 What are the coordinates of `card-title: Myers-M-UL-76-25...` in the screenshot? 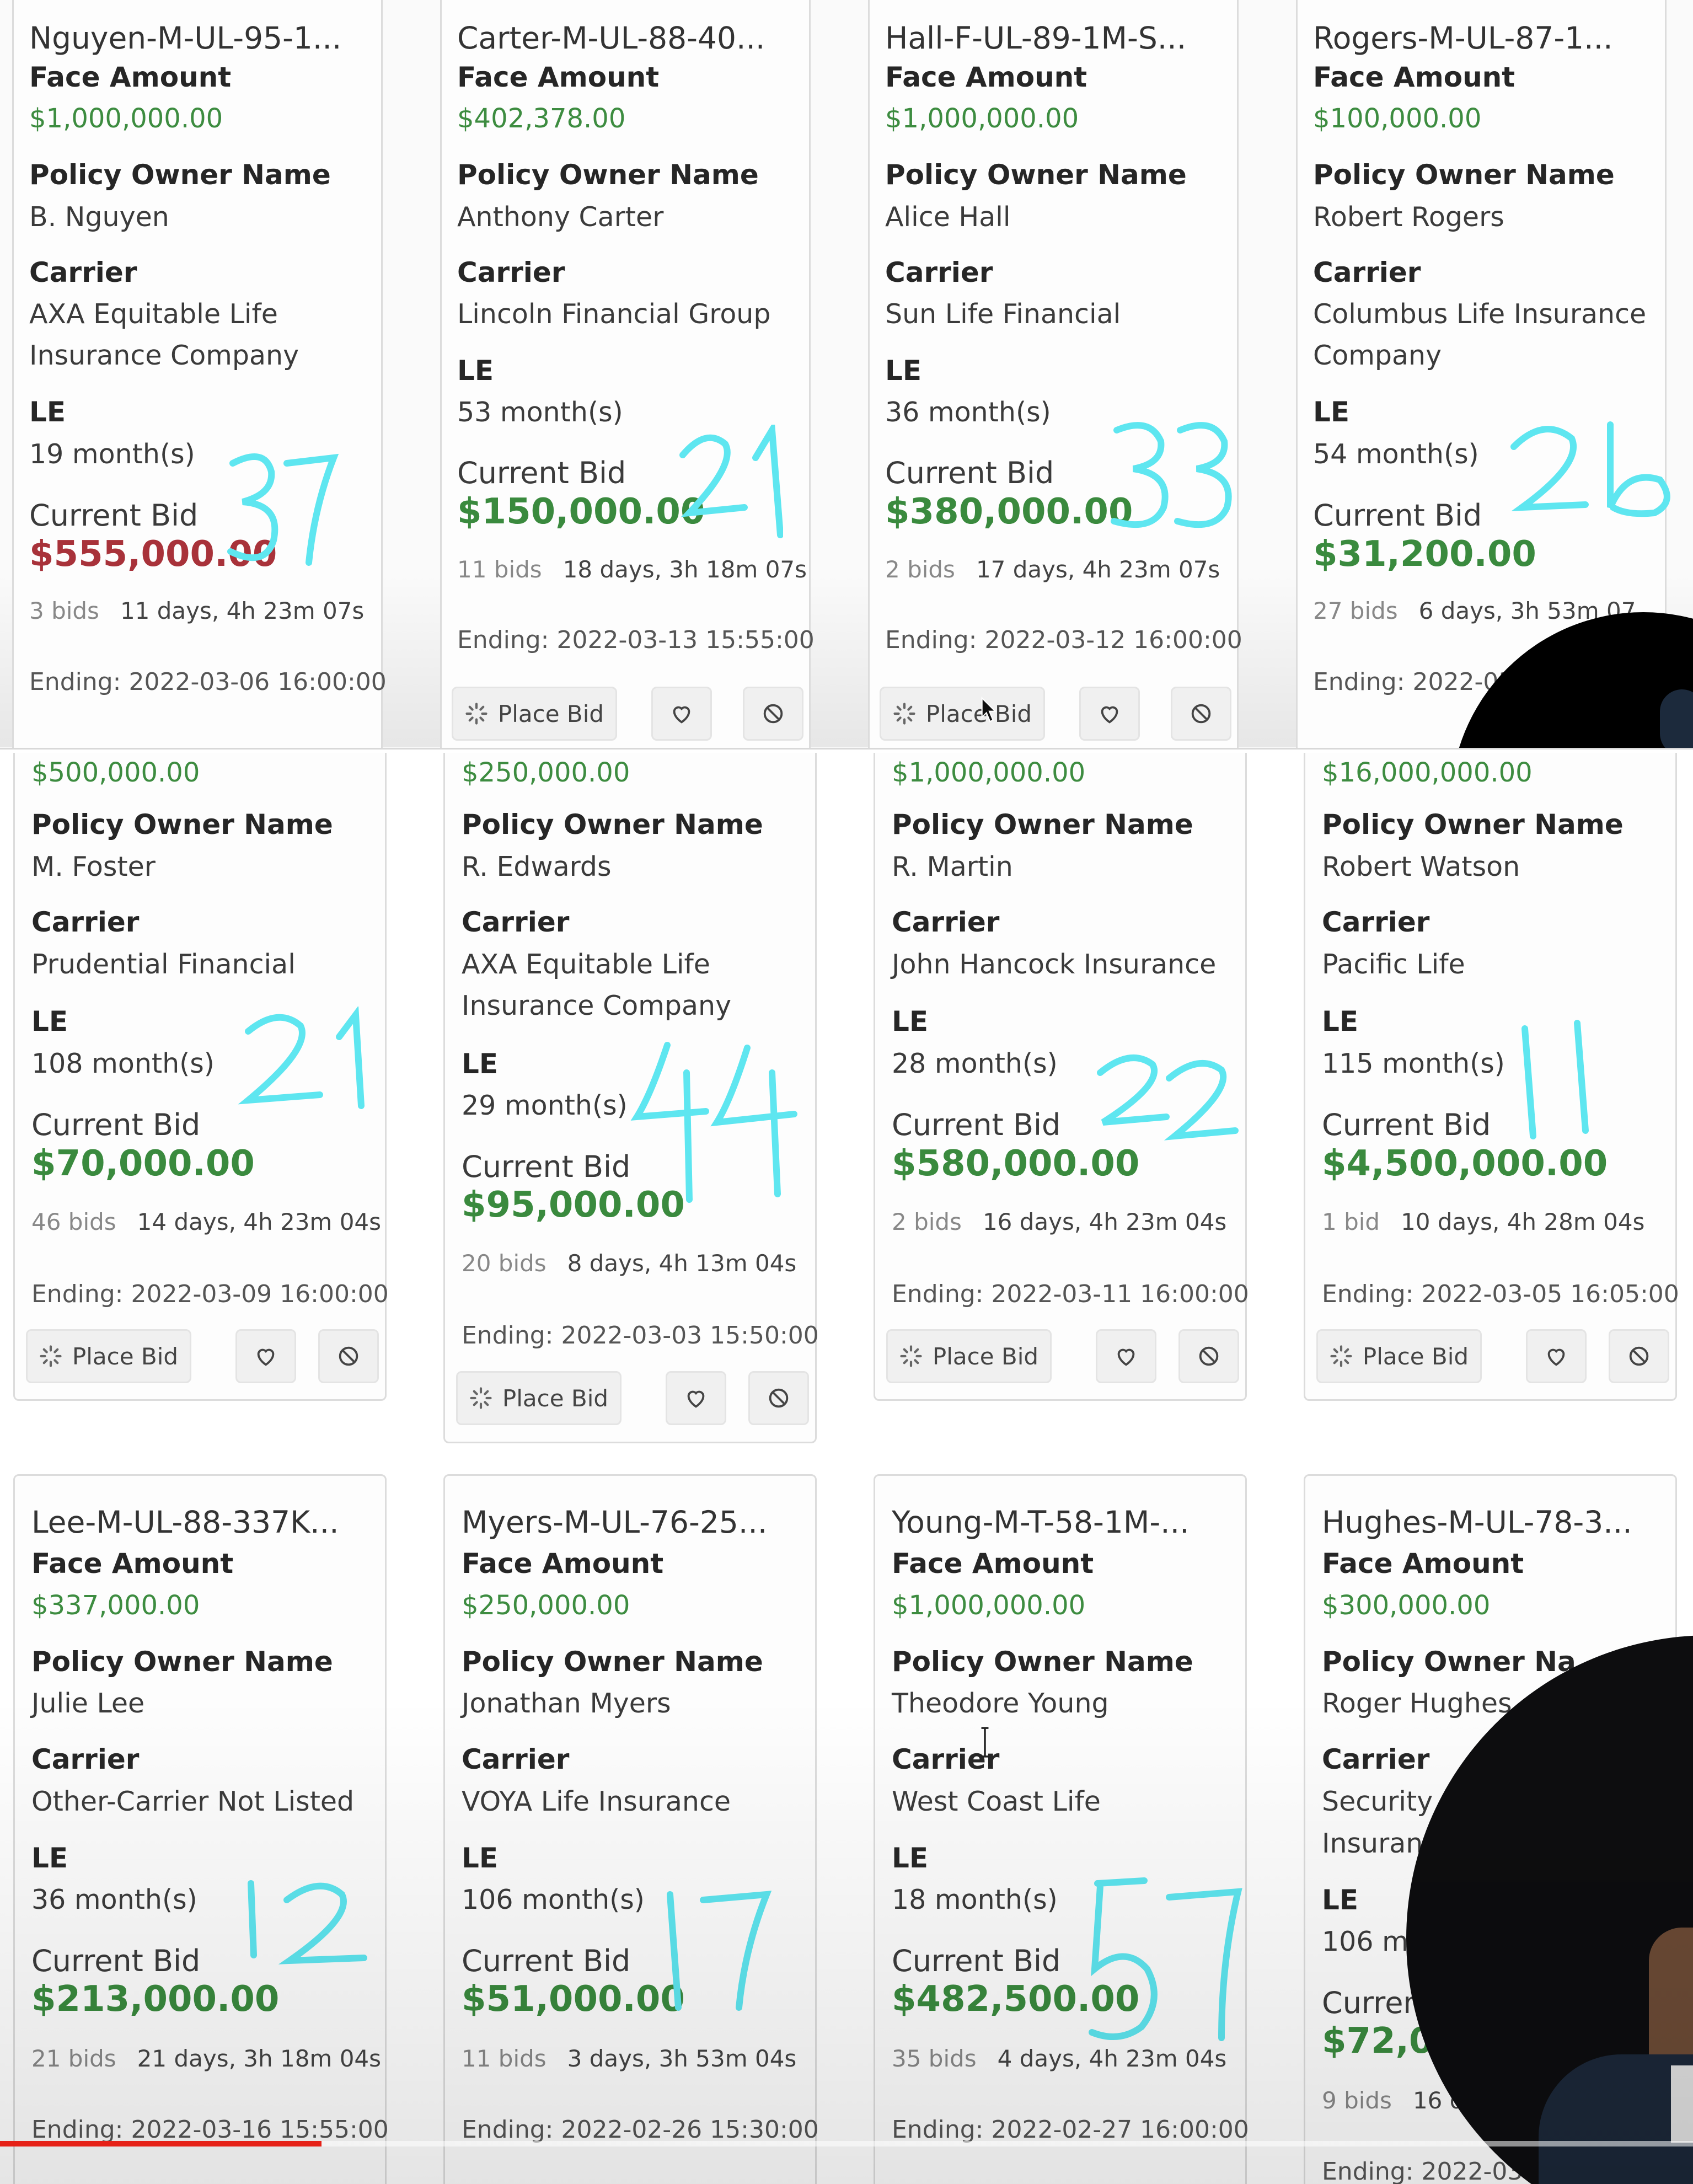 It's located at (632, 1522).